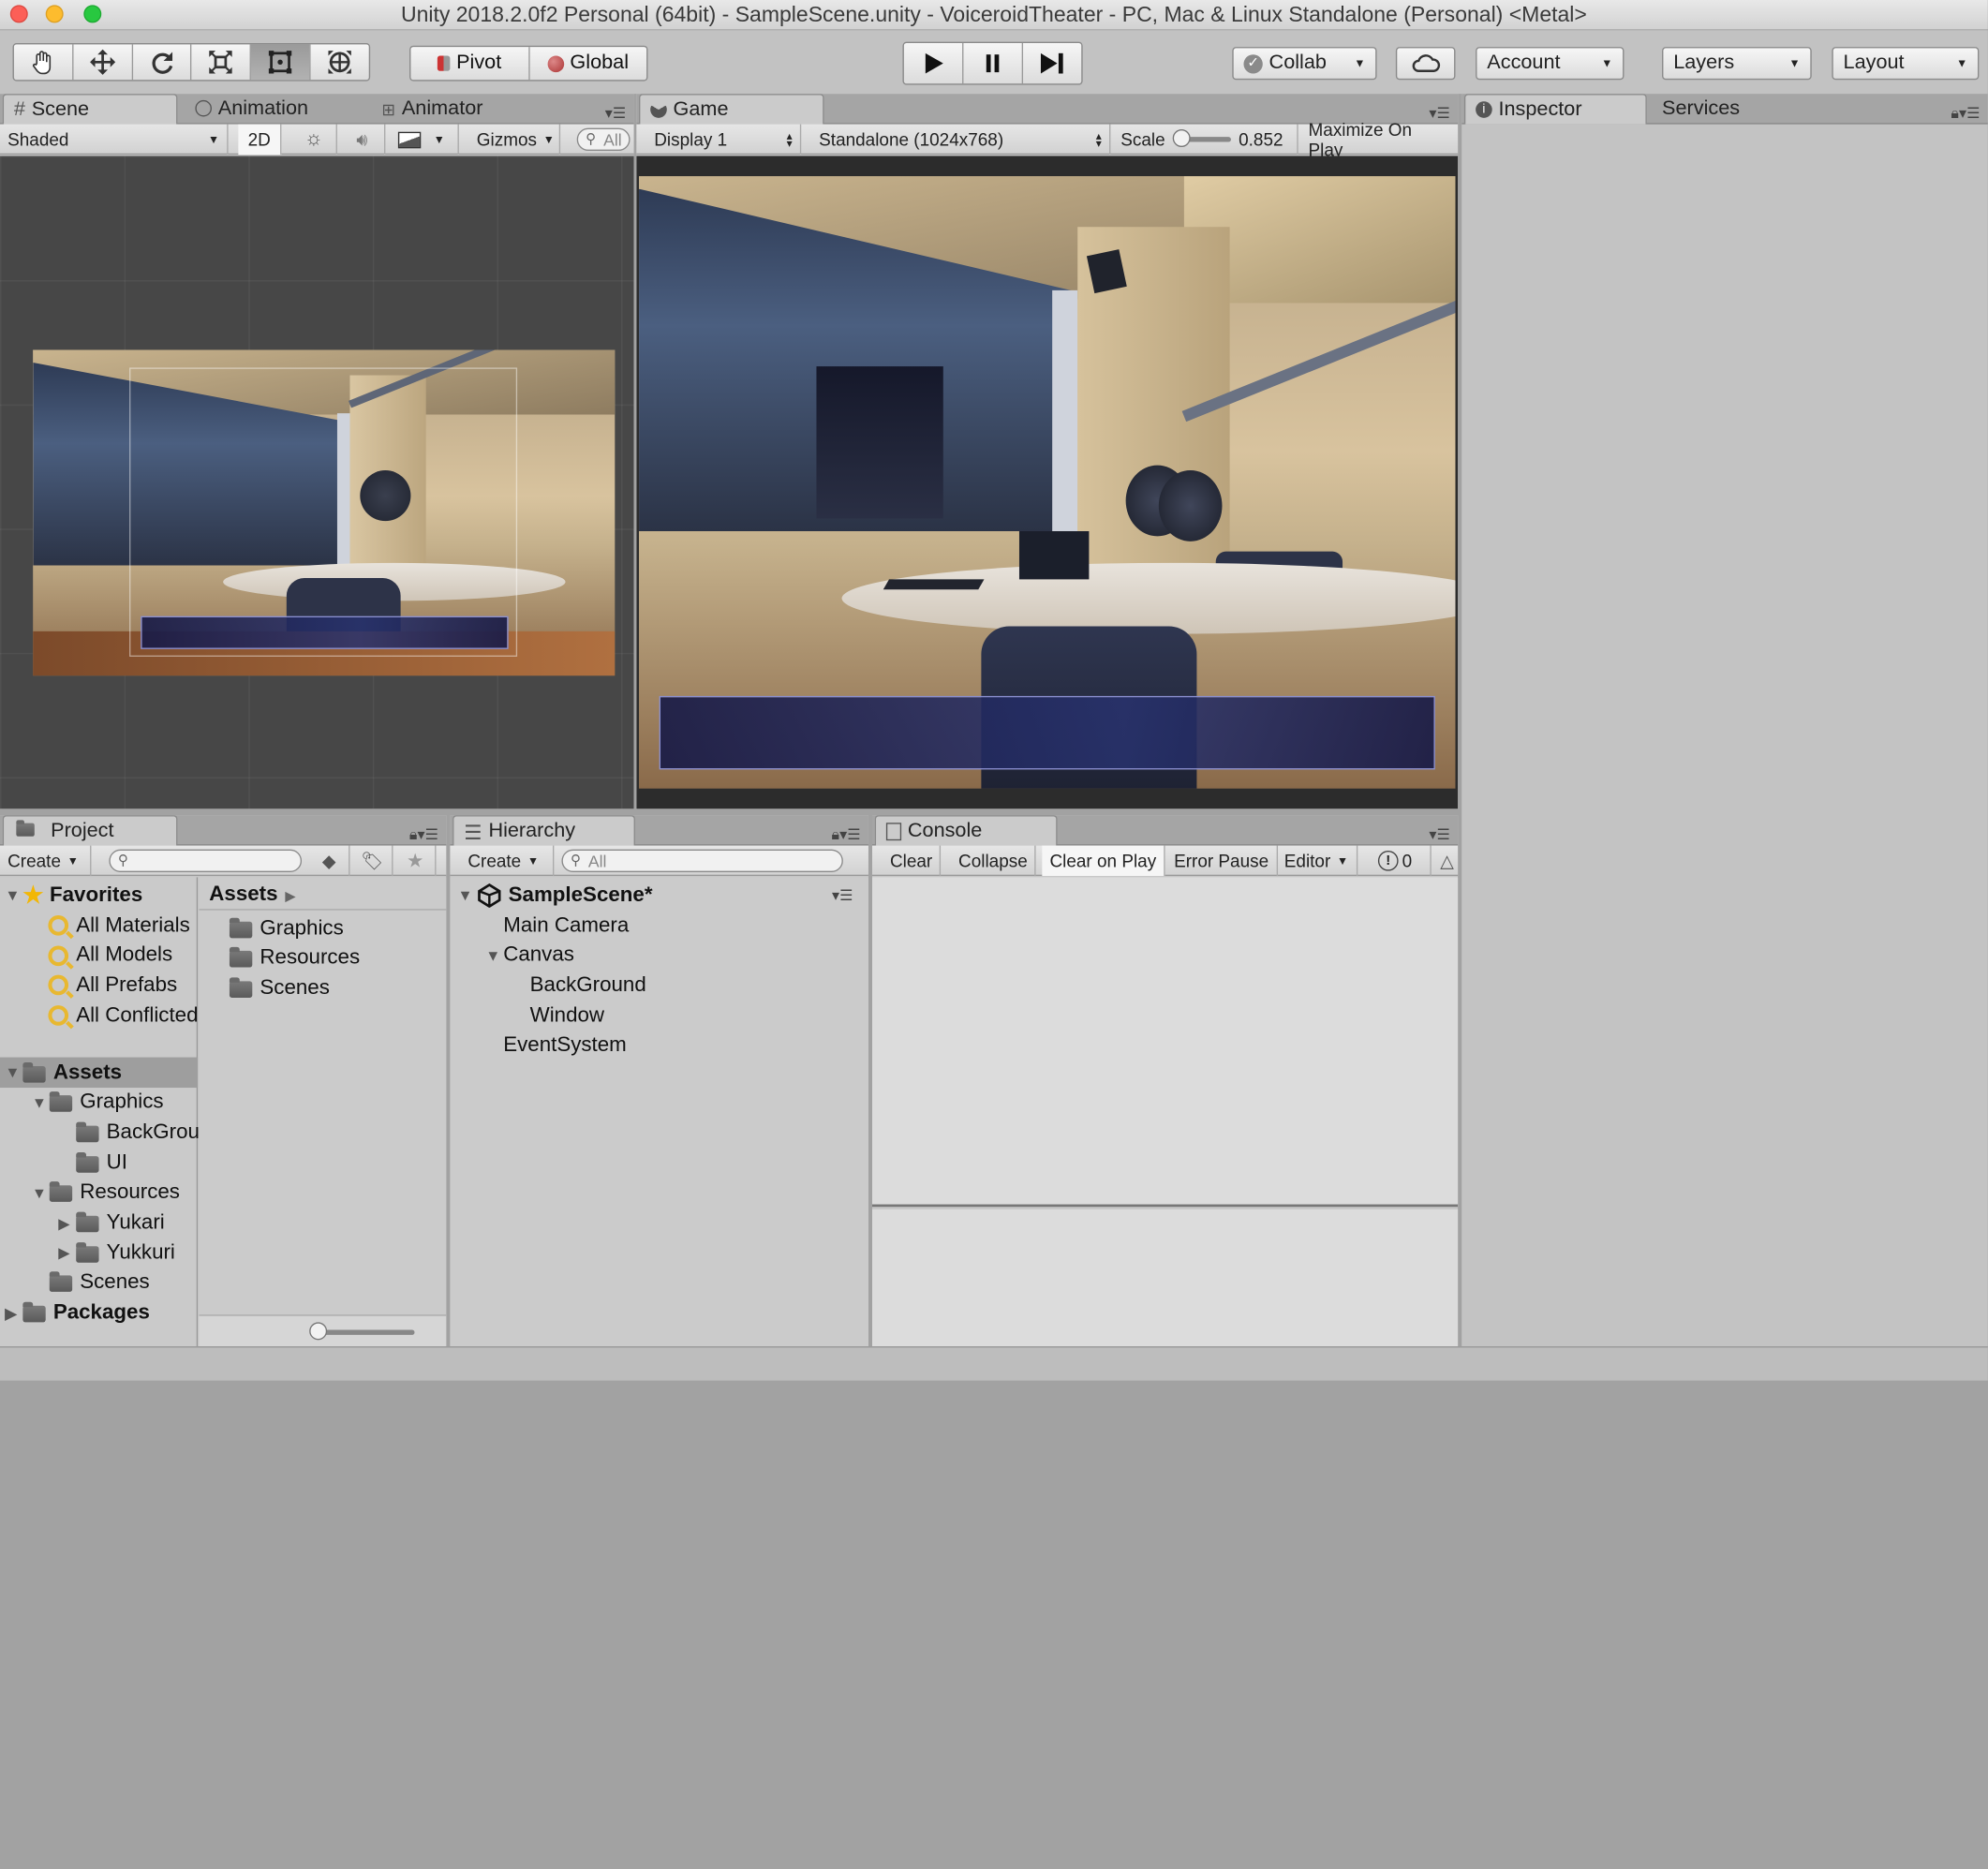  I want to click on layers-dropdown: Layers ▼, so click(1737, 64).